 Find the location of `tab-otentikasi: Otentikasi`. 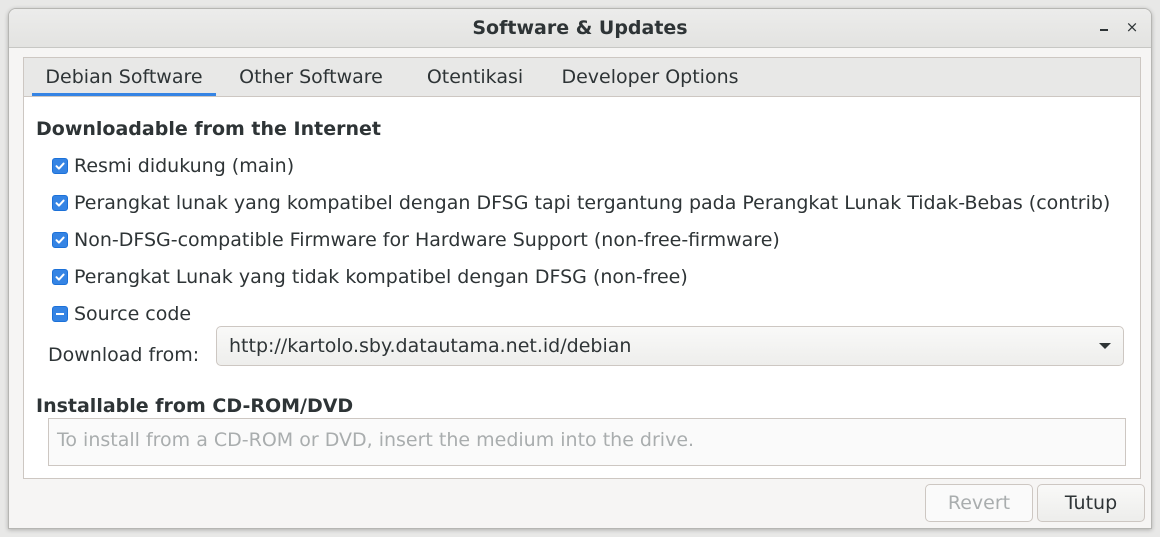

tab-otentikasi: Otentikasi is located at coordinates (475, 77).